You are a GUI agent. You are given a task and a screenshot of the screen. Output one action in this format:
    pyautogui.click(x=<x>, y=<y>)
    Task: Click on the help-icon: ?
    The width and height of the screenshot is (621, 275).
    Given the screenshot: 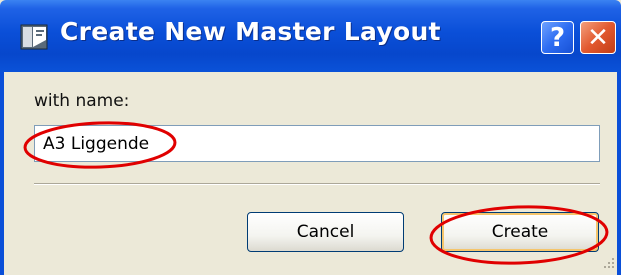 What is the action you would take?
    pyautogui.click(x=557, y=37)
    